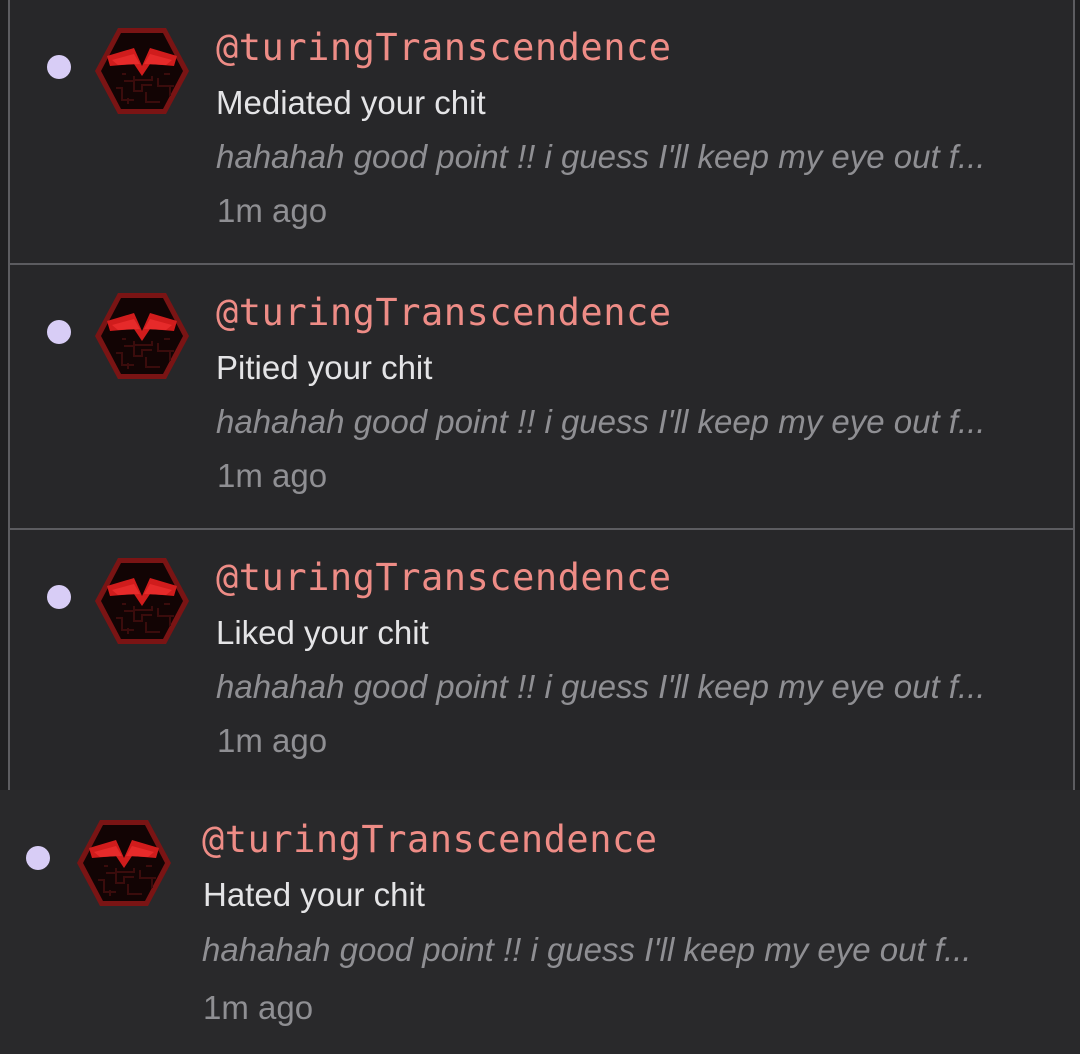 The height and width of the screenshot is (1054, 1080). Describe the element at coordinates (314, 894) in the screenshot. I see `notification-action: Hated your chit` at that location.